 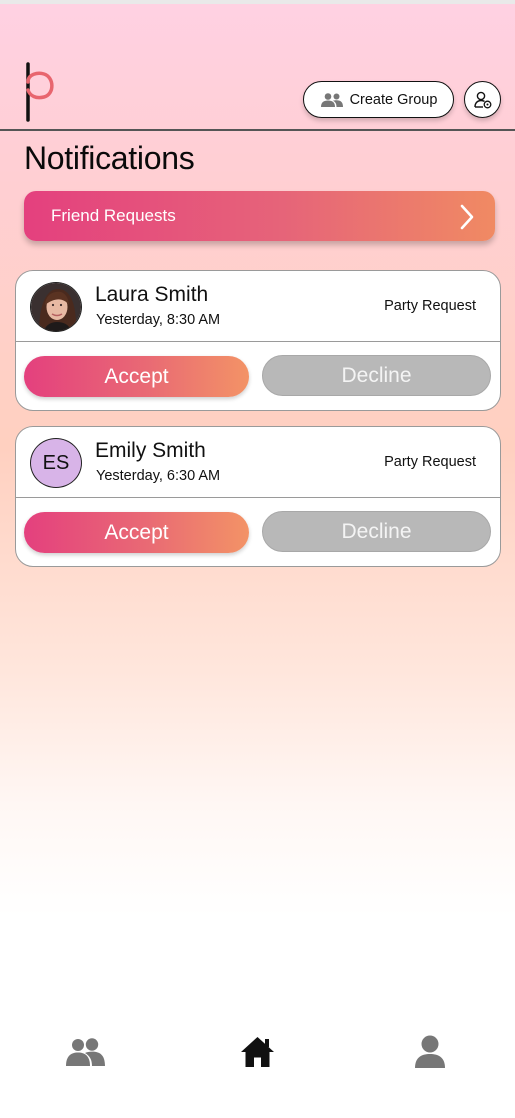 I want to click on avatar, so click(x=56, y=307).